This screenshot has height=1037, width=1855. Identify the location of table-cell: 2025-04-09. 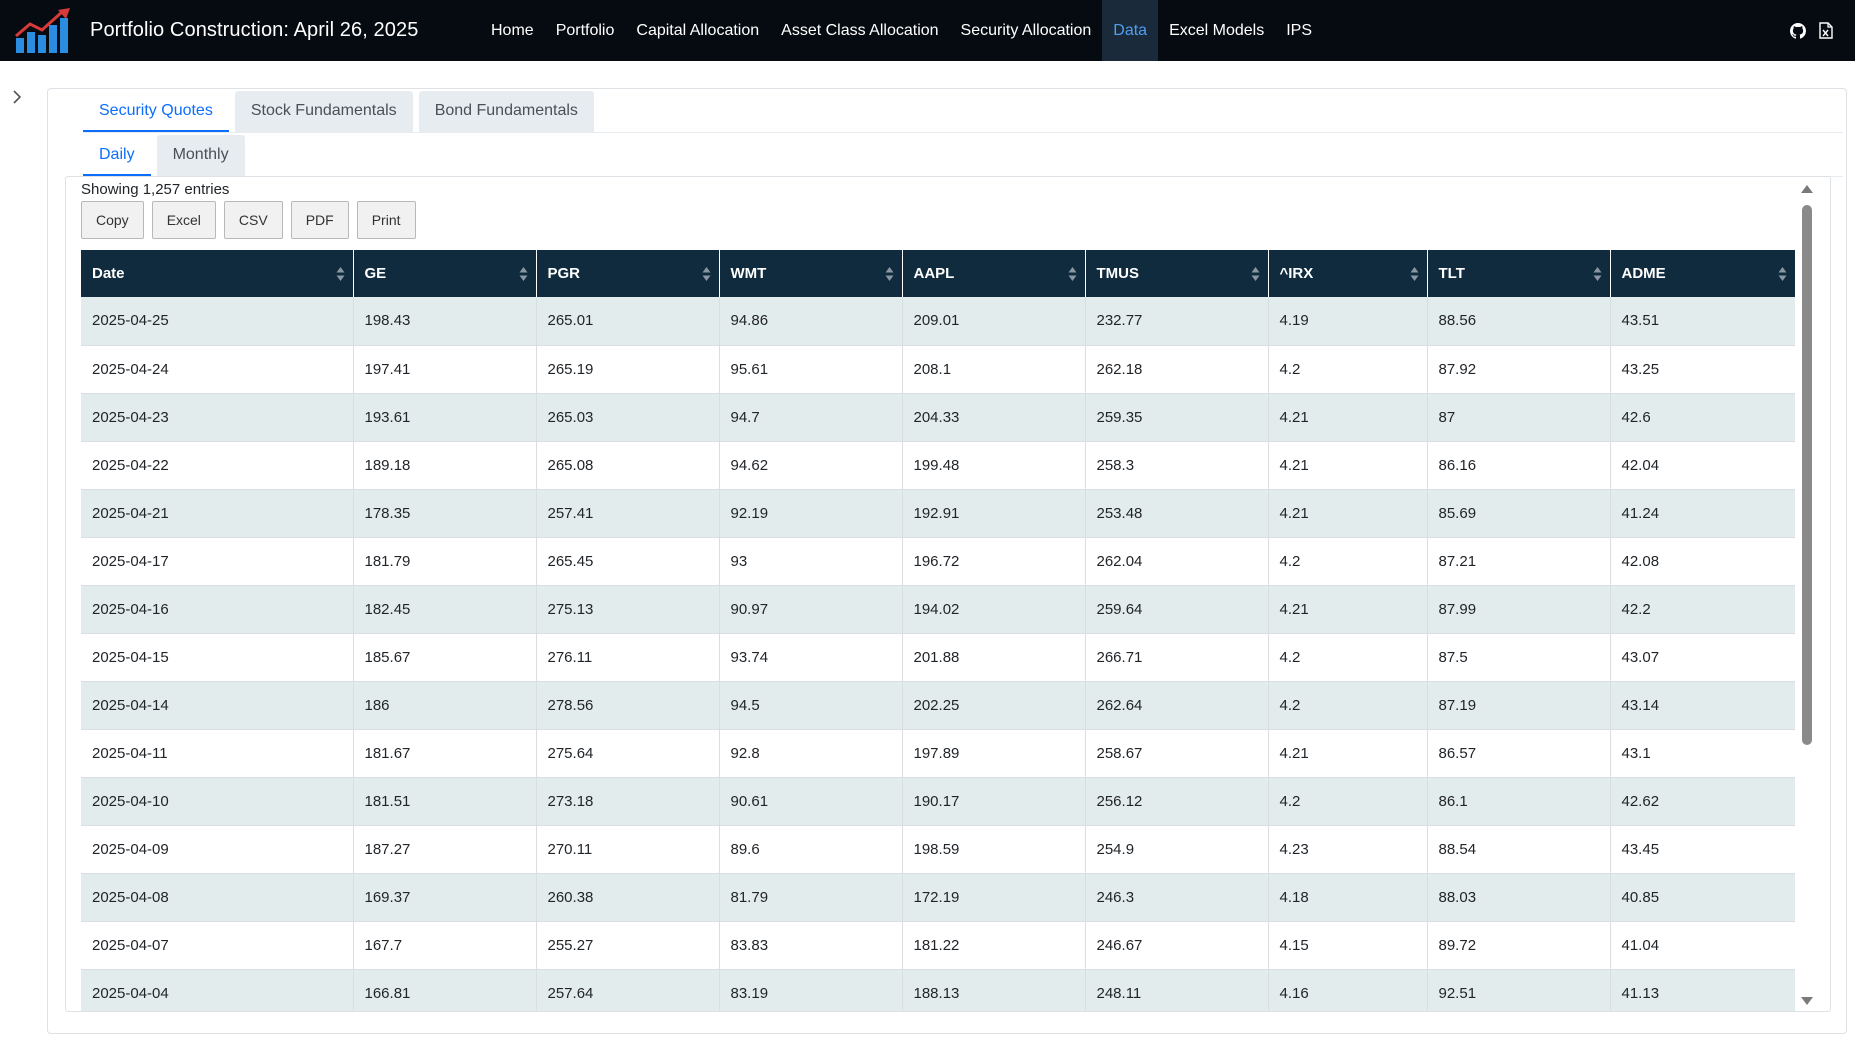
(217, 849).